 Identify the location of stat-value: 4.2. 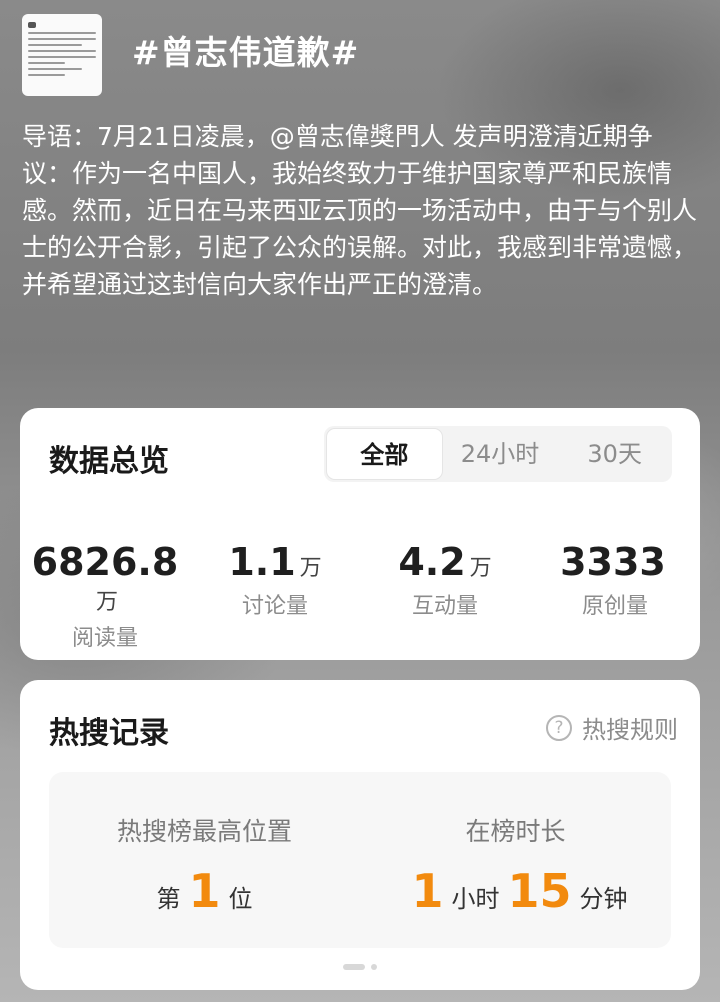
(432, 562).